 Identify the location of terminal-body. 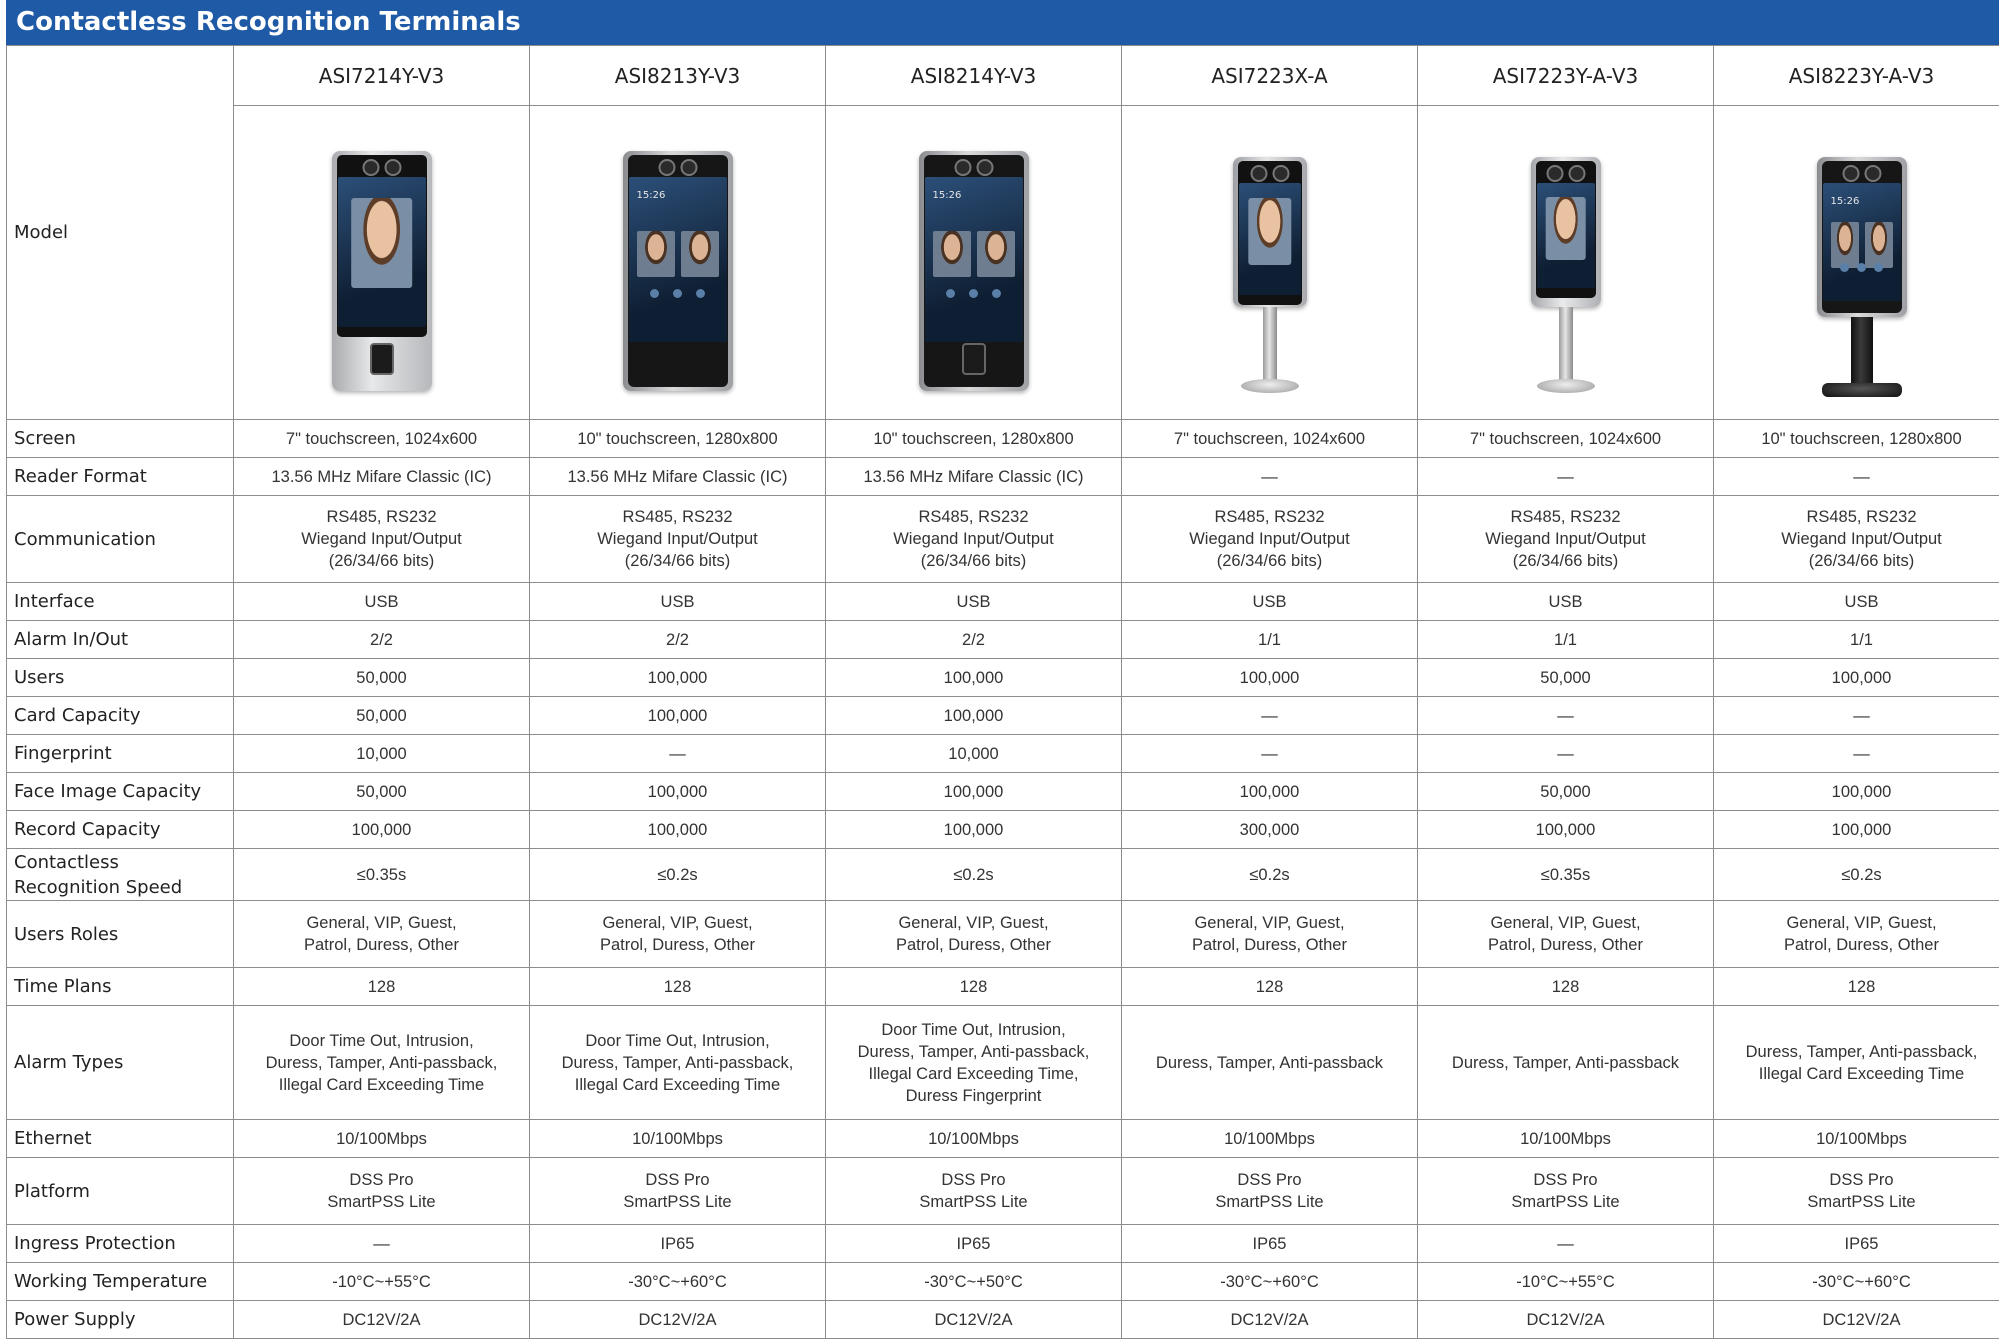
(1270, 232).